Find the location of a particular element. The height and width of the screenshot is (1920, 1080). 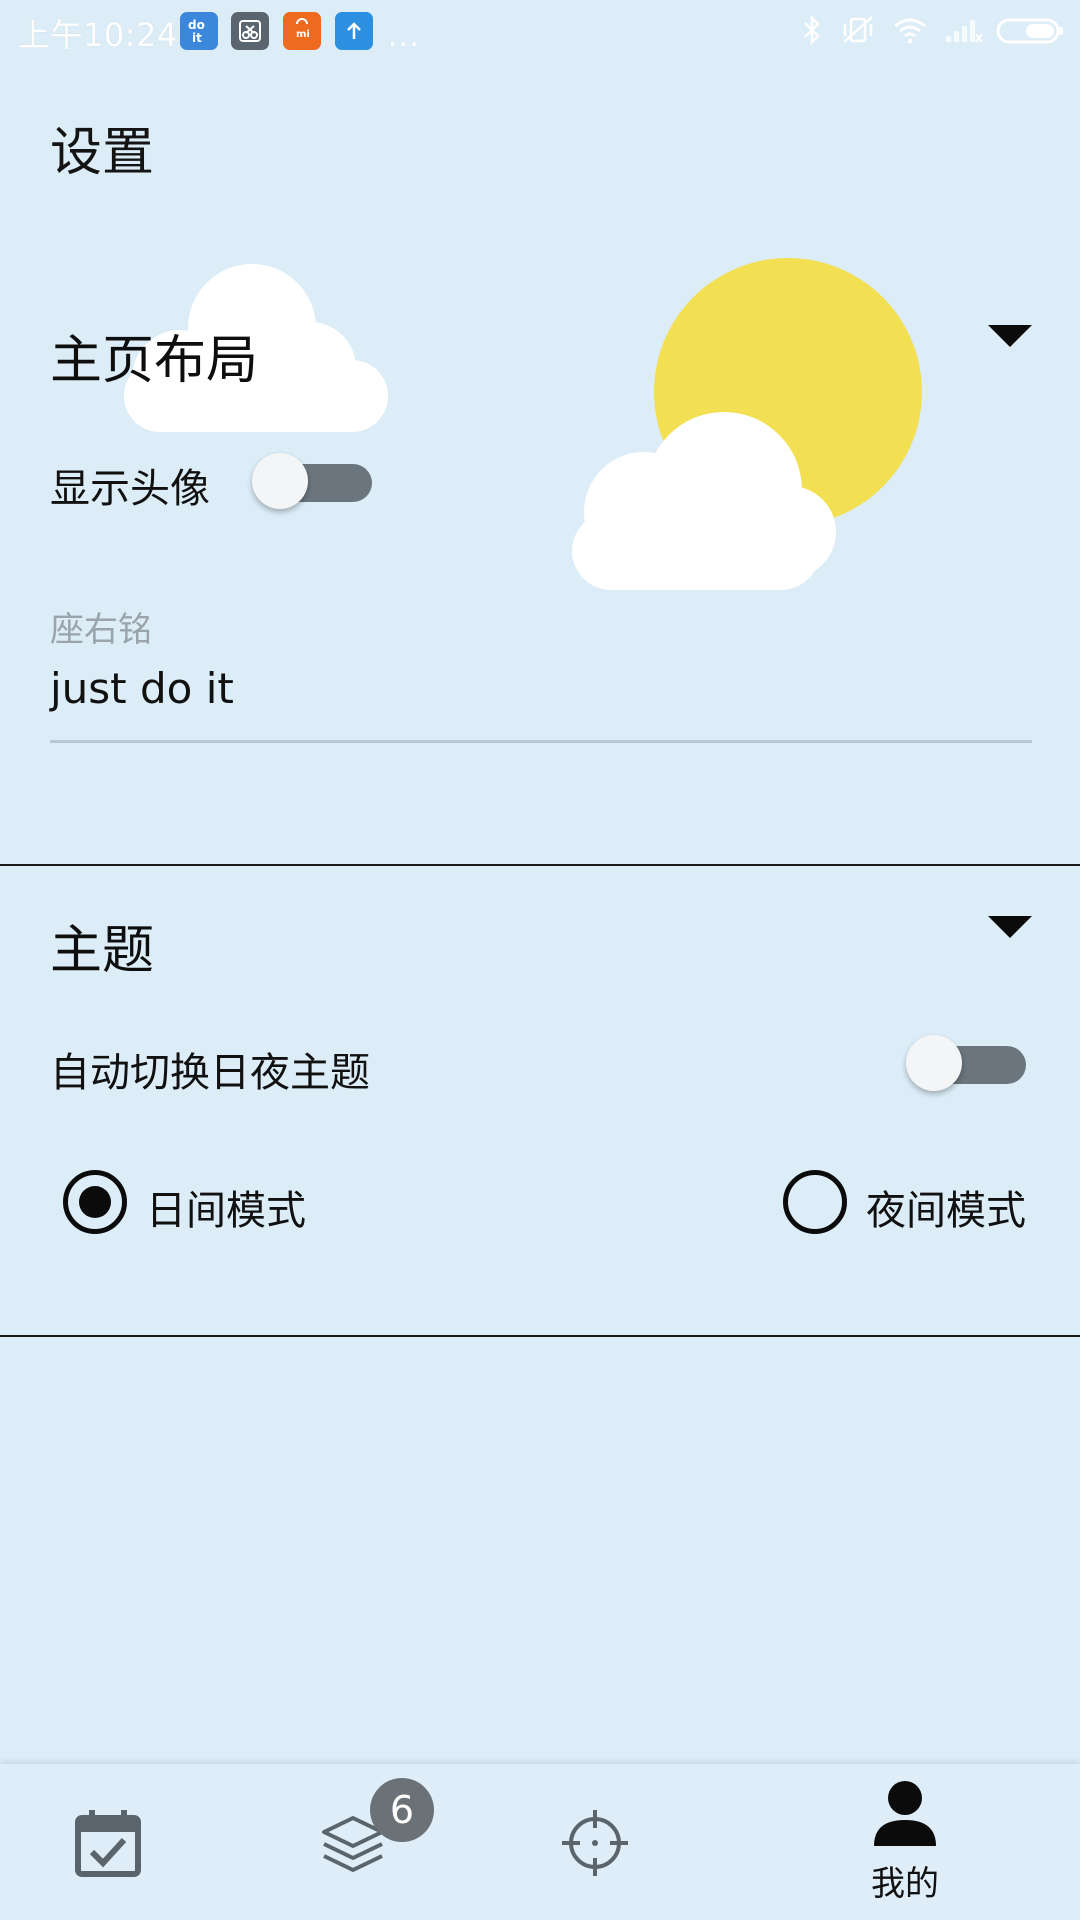

auto-switch-label: 自动切换日夜主题 is located at coordinates (210, 1073).